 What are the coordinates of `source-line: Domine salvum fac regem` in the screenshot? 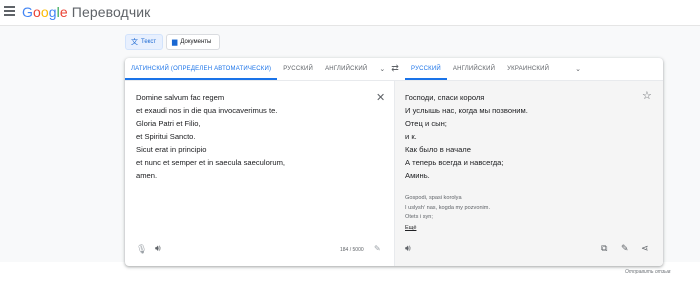 It's located at (180, 97).